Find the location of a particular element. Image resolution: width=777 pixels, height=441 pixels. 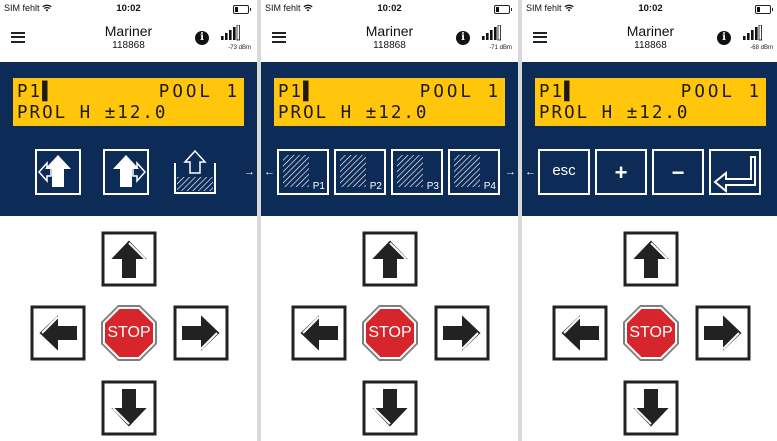

pool-p3-button: P3 is located at coordinates (417, 172).